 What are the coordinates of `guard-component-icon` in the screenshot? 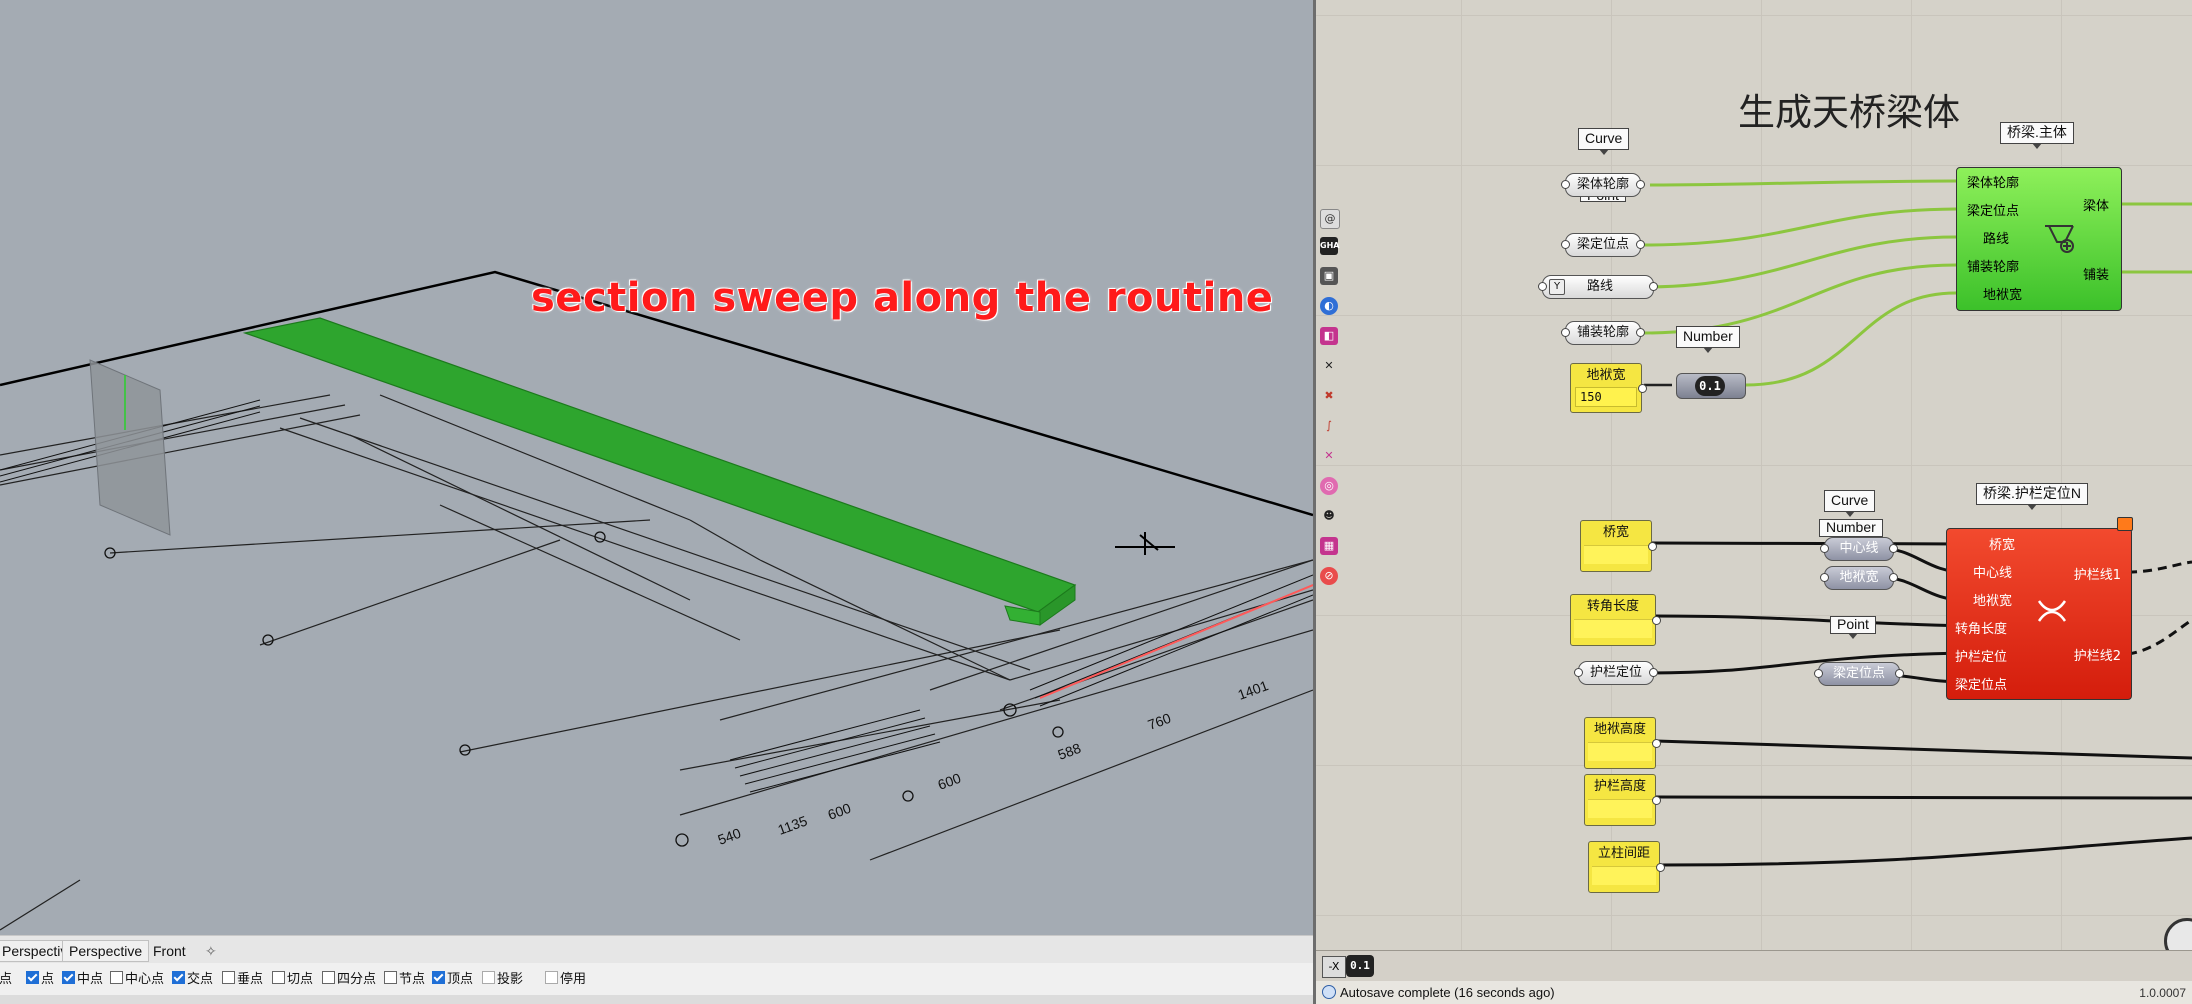 It's located at (2052, 611).